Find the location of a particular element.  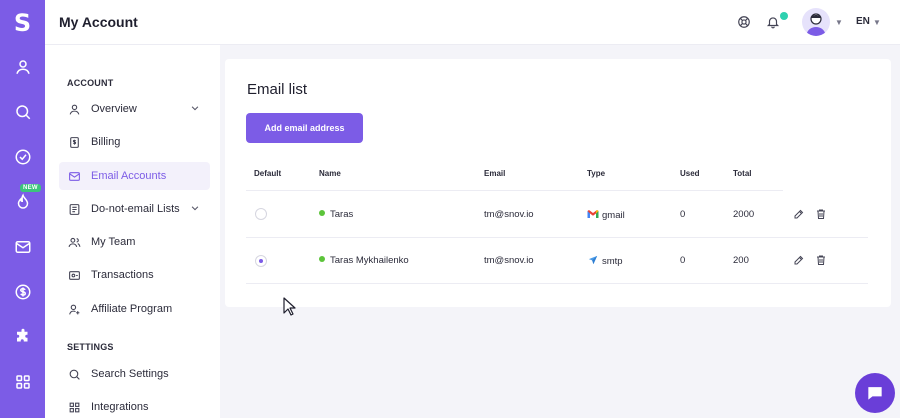

support-lifebuoy-icon is located at coordinates (744, 22).